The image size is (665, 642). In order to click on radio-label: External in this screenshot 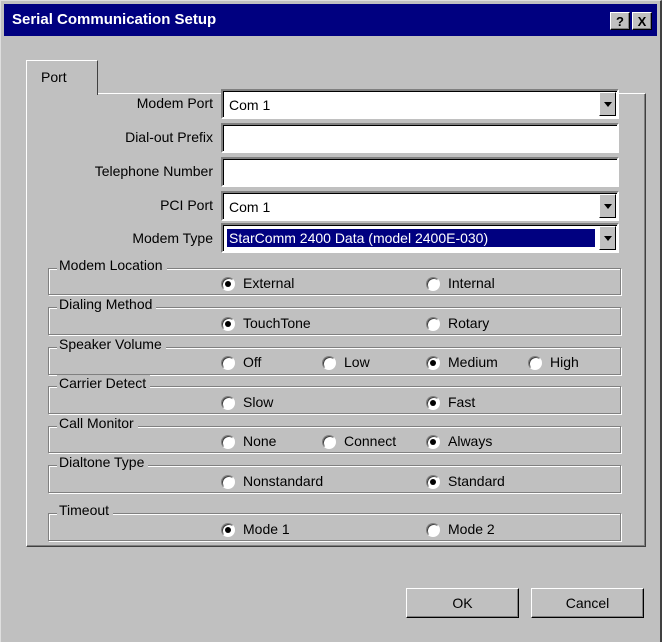, I will do `click(269, 283)`.